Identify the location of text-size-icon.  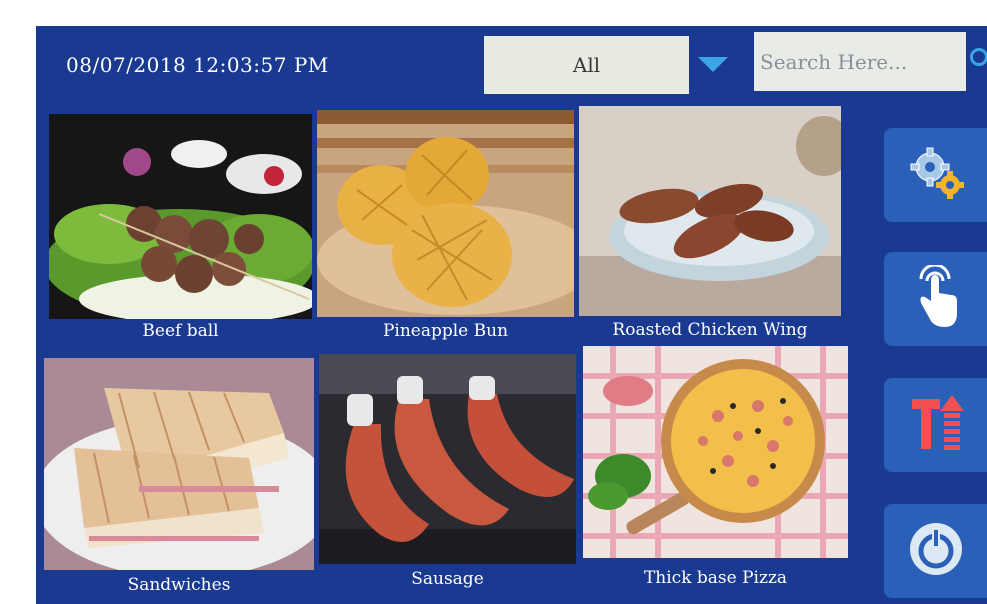
(936, 425).